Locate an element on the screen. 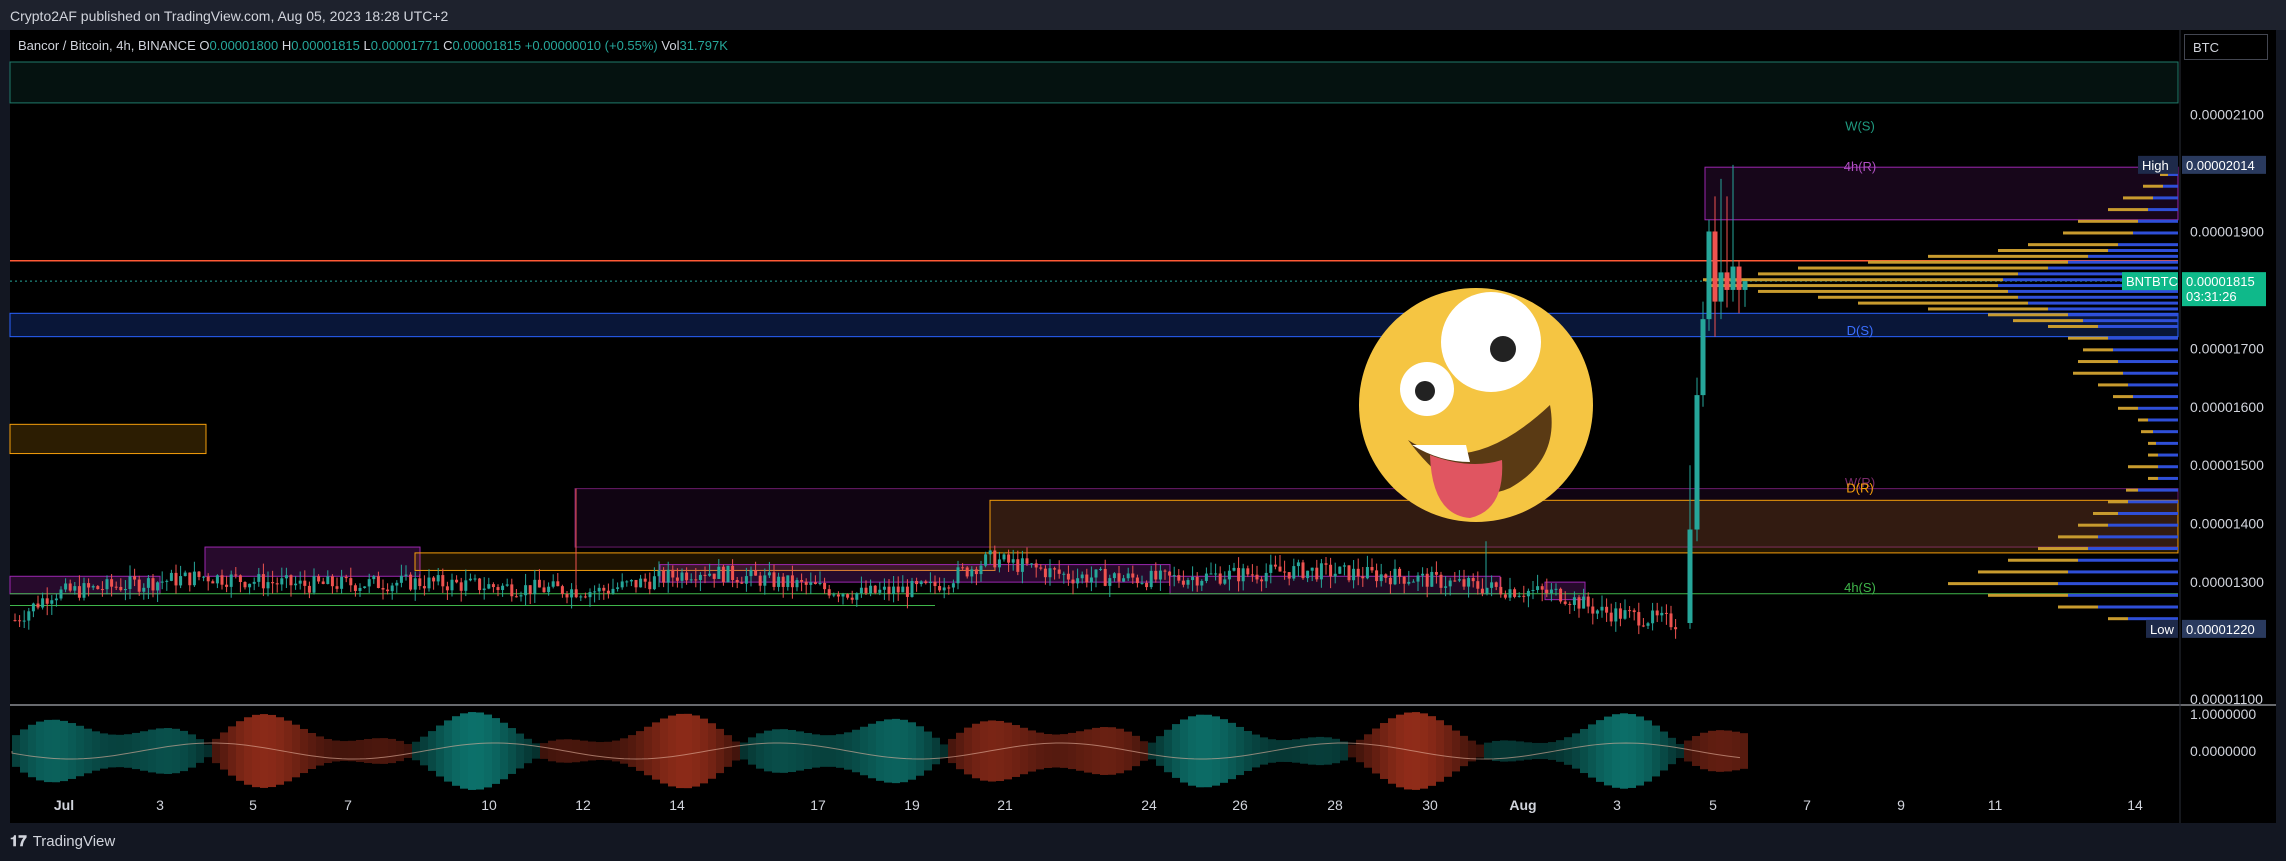 This screenshot has width=2286, height=861. daily-resistance-zone is located at coordinates (1584, 526).